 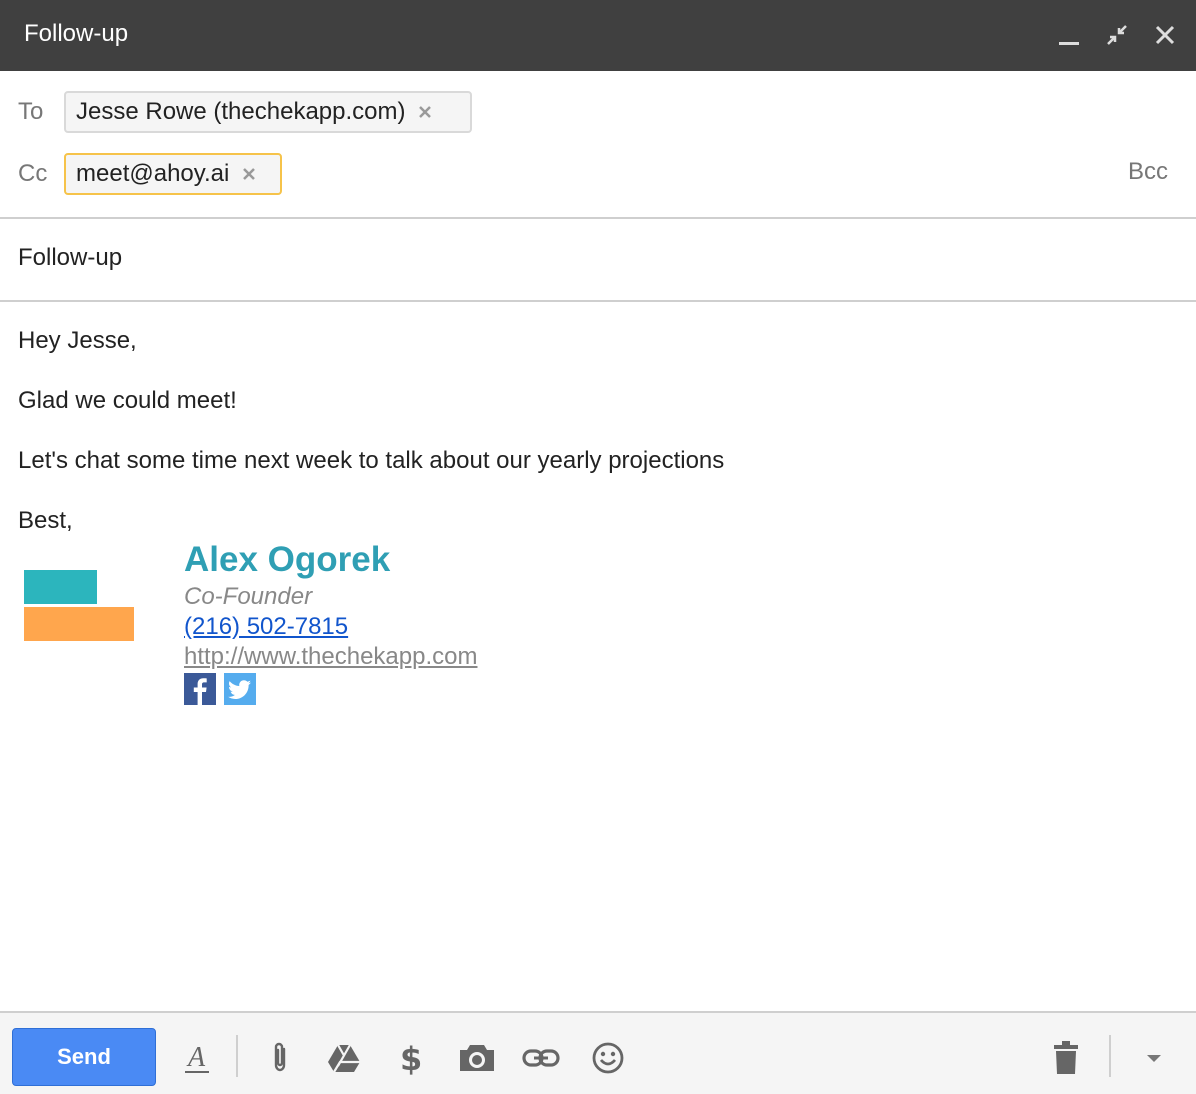 What do you see at coordinates (598, 218) in the screenshot?
I see `recipients-divider` at bounding box center [598, 218].